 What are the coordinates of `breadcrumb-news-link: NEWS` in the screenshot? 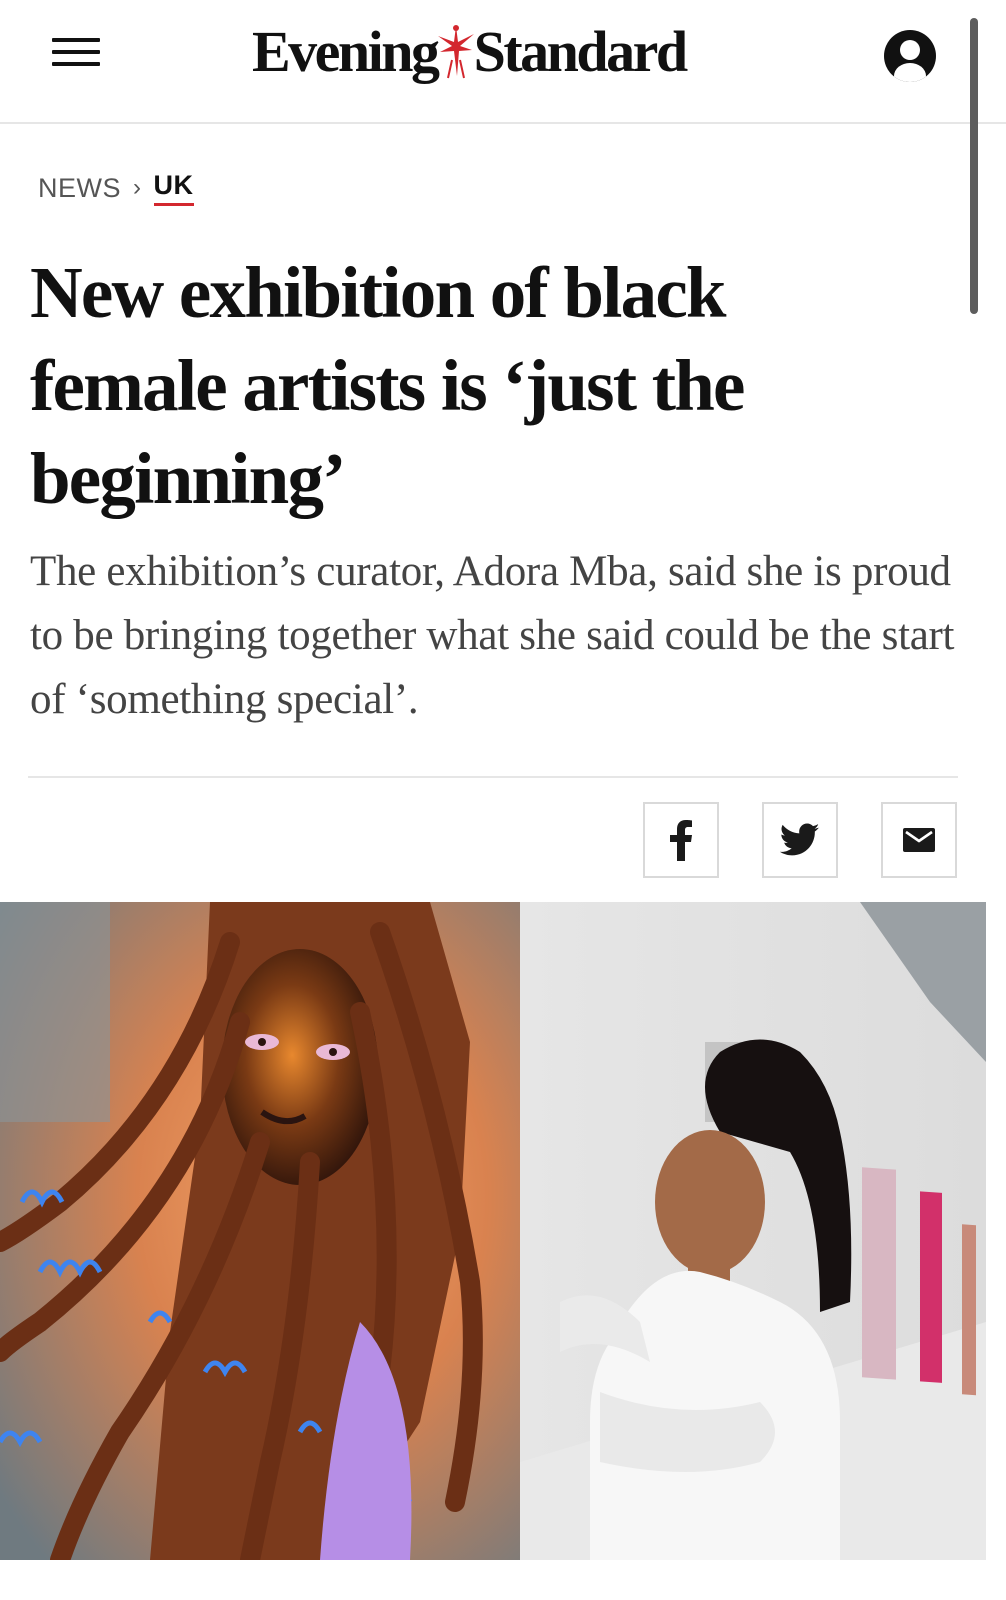 It's located at (79, 188).